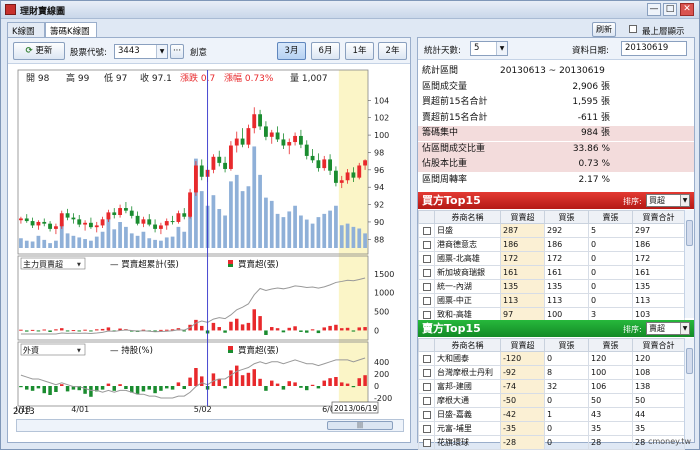 The width and height of the screenshot is (700, 450). I want to click on period-6m-button: 6月, so click(325, 51).